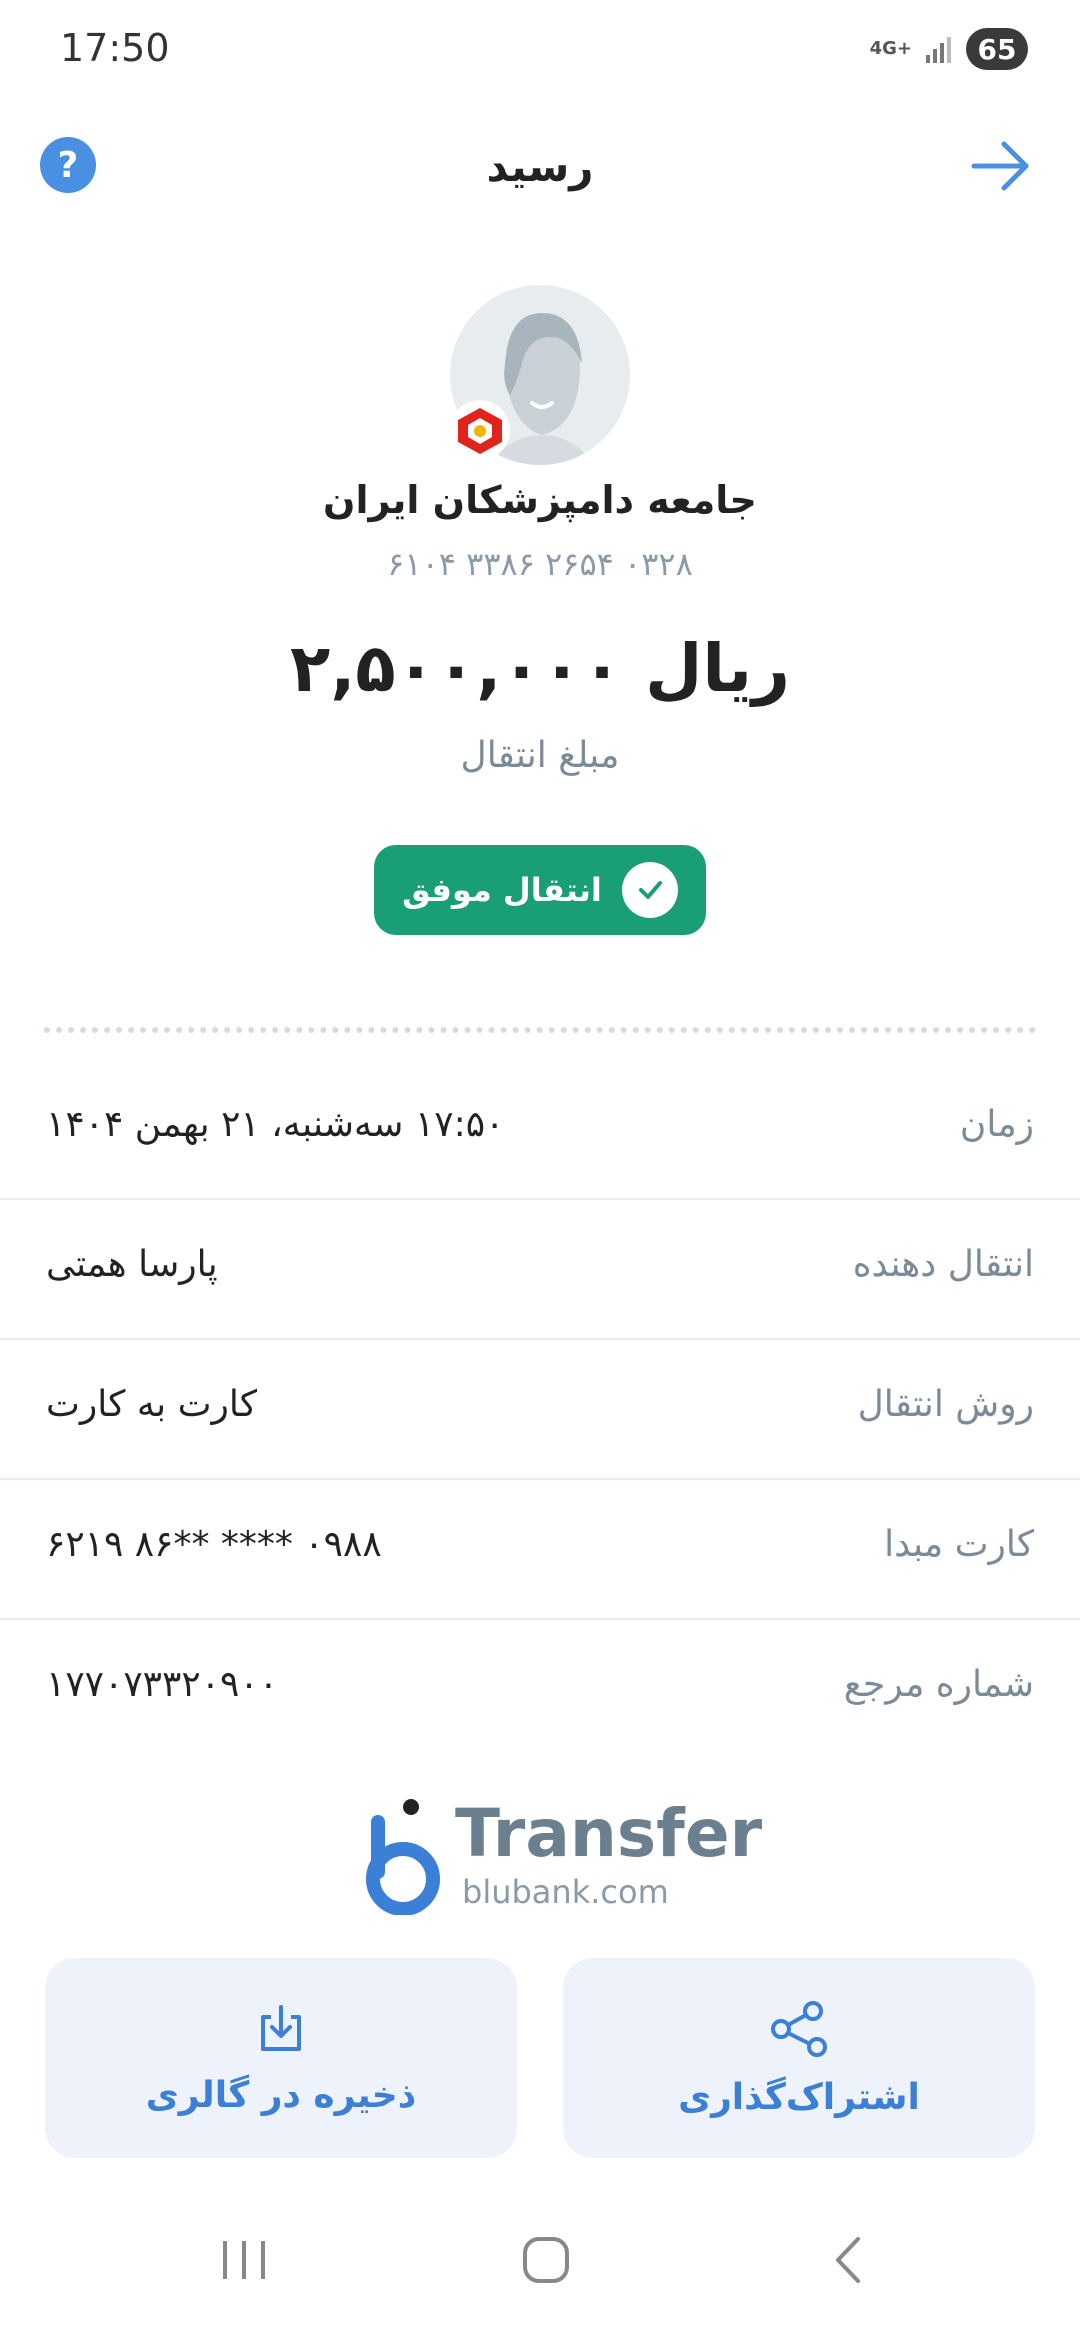 The height and width of the screenshot is (2340, 1080). What do you see at coordinates (959, 1544) in the screenshot?
I see `detail-label: کارت مبدا` at bounding box center [959, 1544].